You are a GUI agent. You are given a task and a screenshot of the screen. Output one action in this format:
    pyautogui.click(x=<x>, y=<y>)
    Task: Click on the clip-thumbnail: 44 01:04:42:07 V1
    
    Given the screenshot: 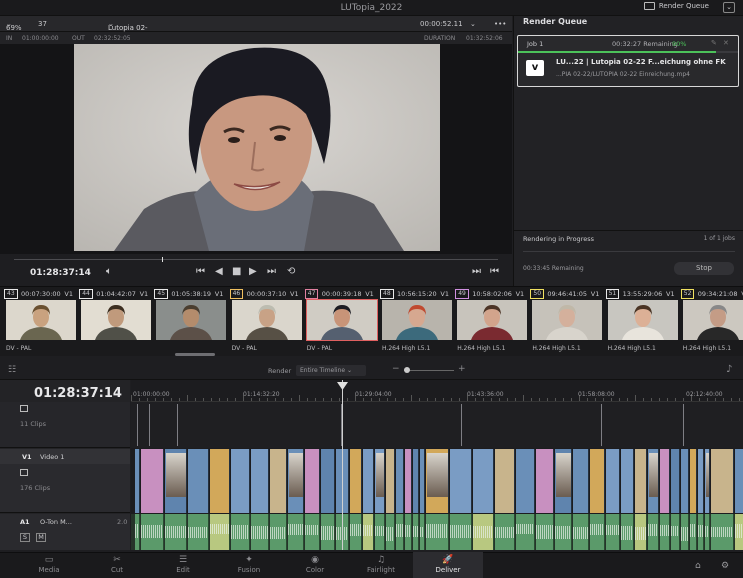 What is the action you would take?
    pyautogui.click(x=115, y=321)
    